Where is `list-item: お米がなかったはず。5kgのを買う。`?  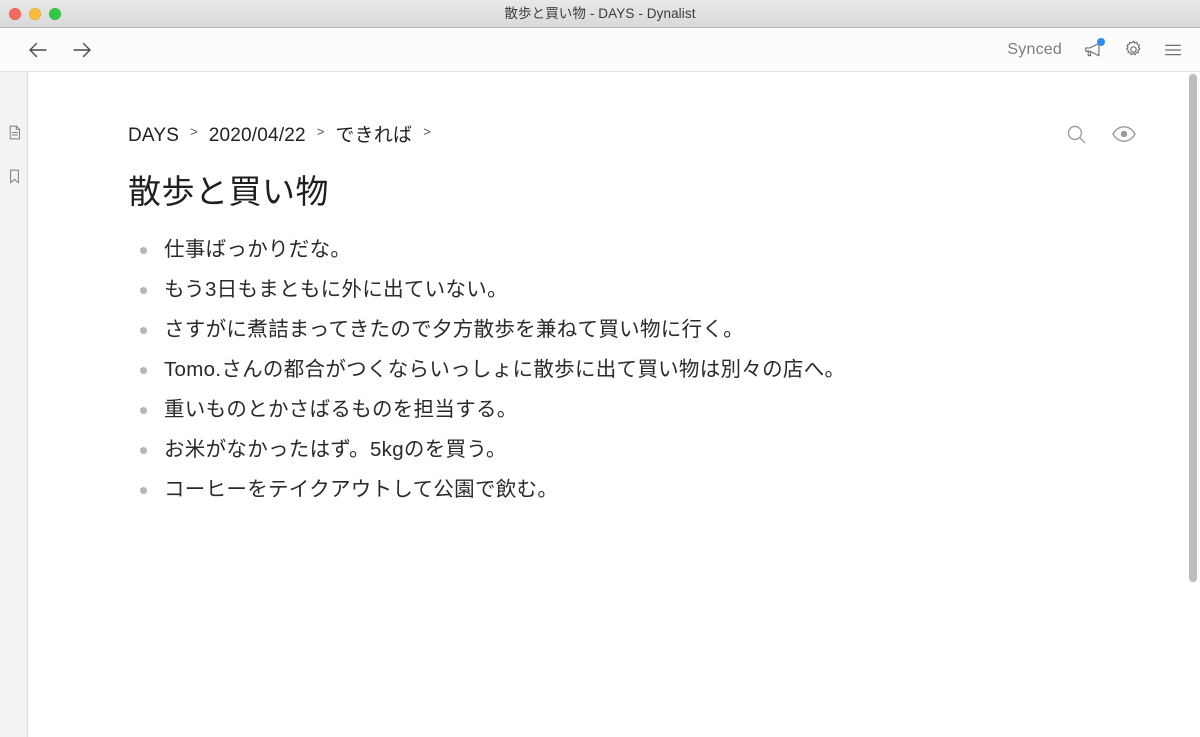
list-item: お米がなかったはず。5kgのを買う。 is located at coordinates (634, 450).